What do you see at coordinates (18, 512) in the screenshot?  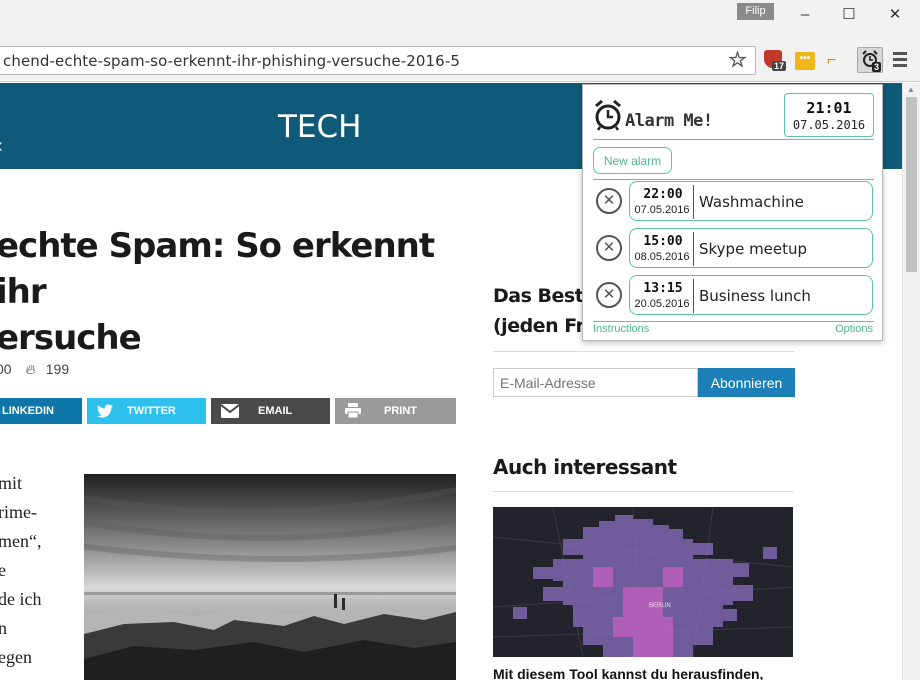 I see `body-line: rime-` at bounding box center [18, 512].